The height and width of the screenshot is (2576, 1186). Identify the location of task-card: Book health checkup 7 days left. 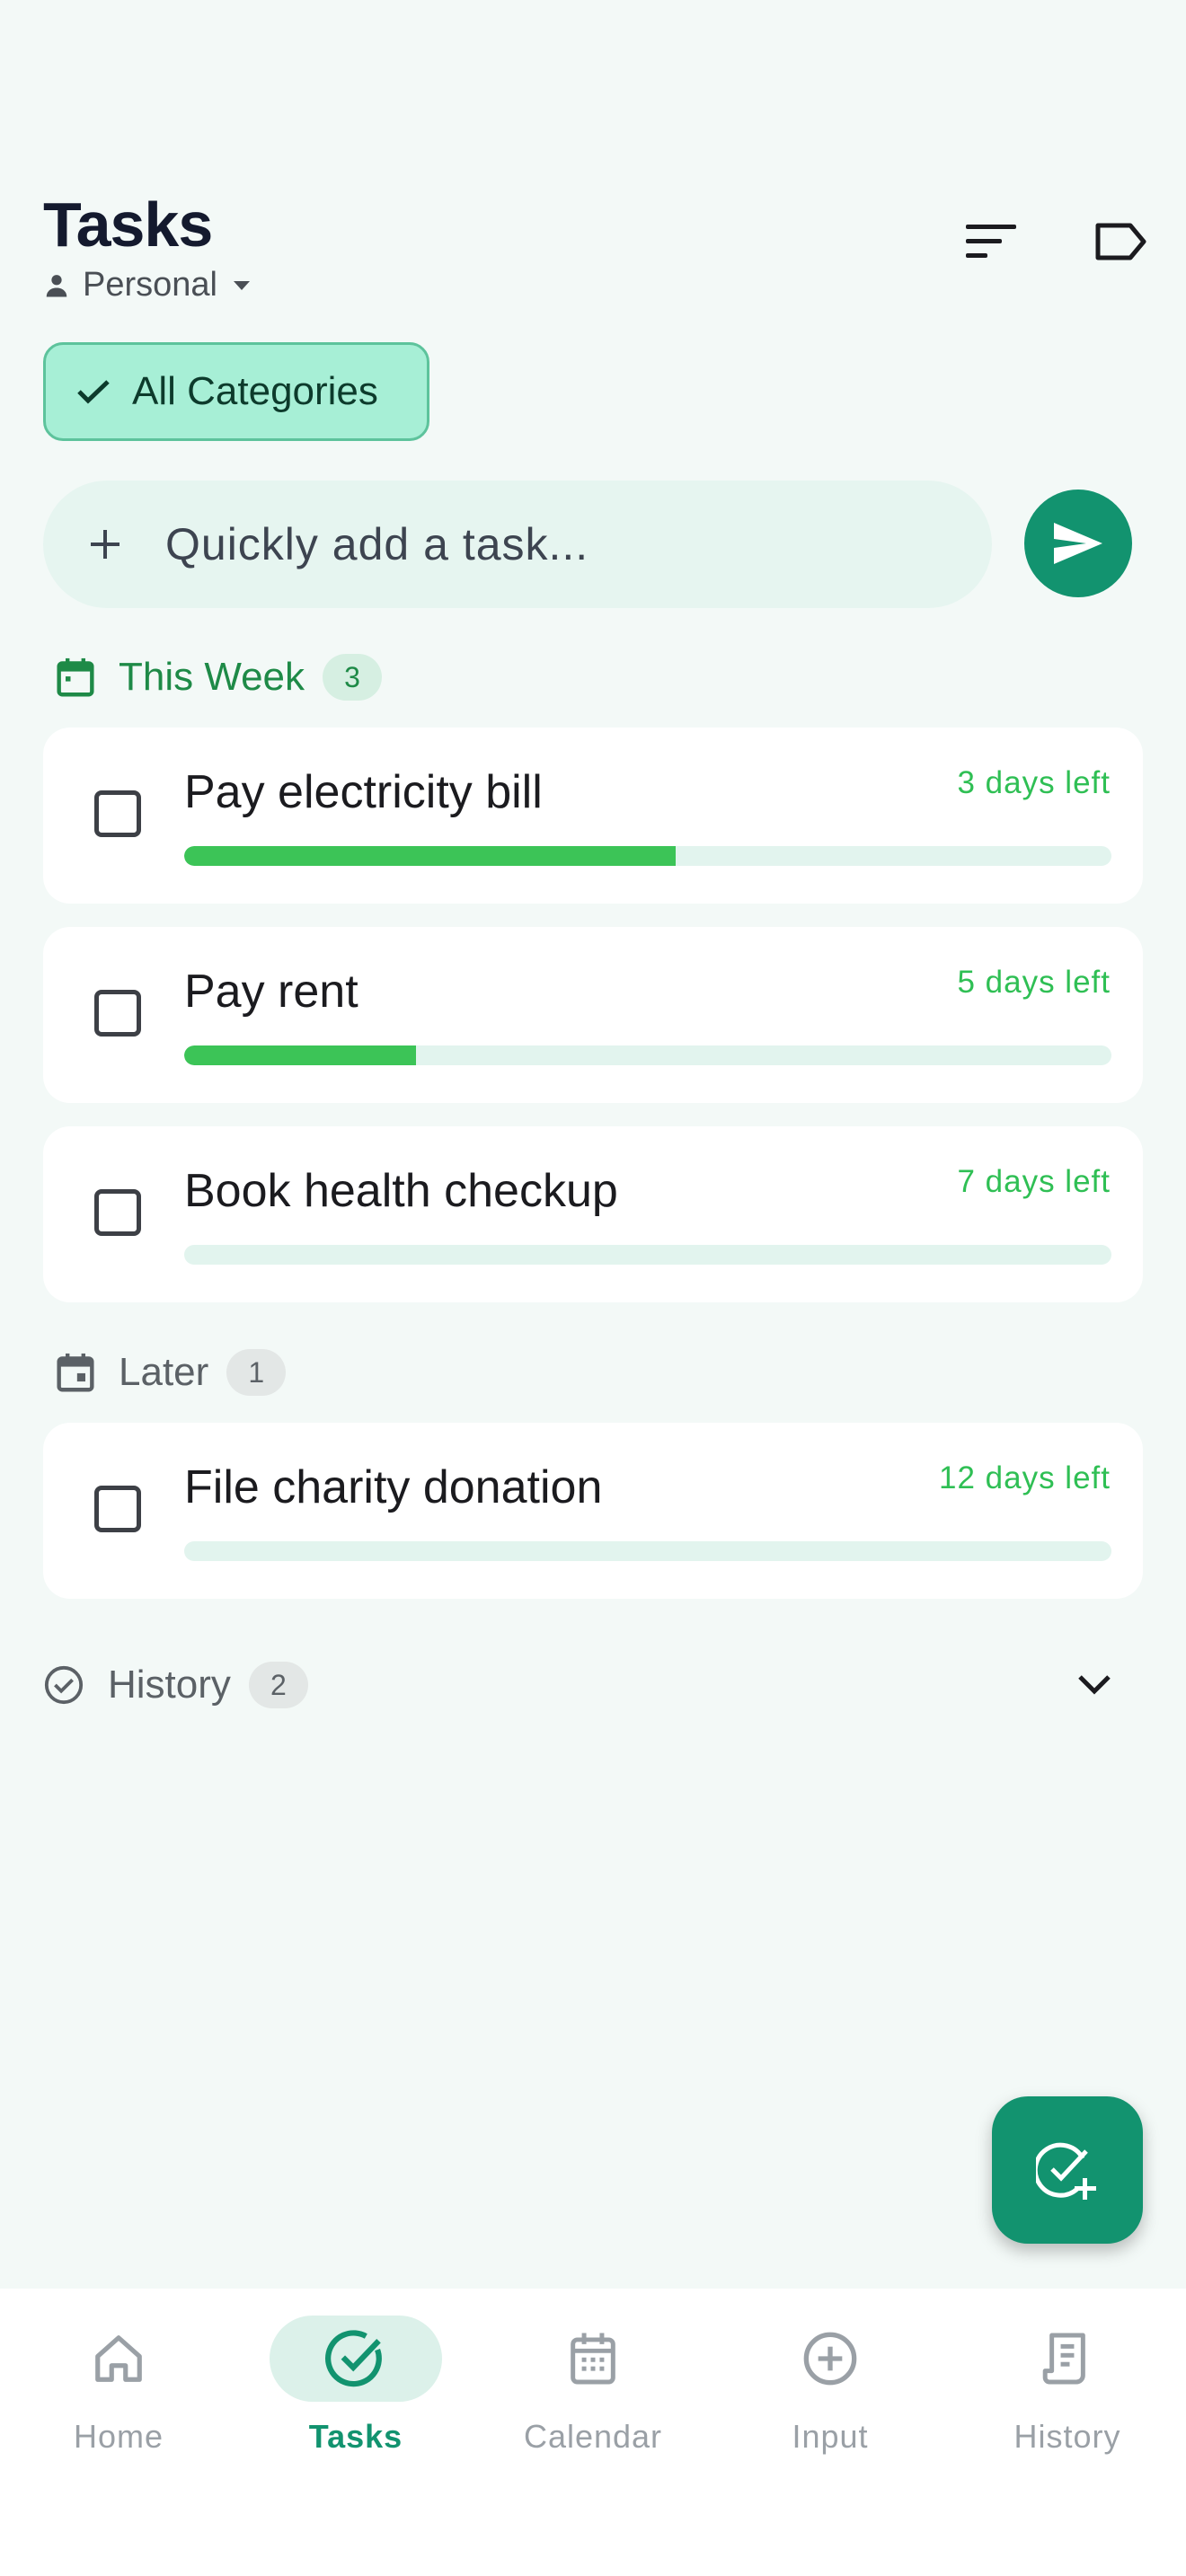
(593, 1214).